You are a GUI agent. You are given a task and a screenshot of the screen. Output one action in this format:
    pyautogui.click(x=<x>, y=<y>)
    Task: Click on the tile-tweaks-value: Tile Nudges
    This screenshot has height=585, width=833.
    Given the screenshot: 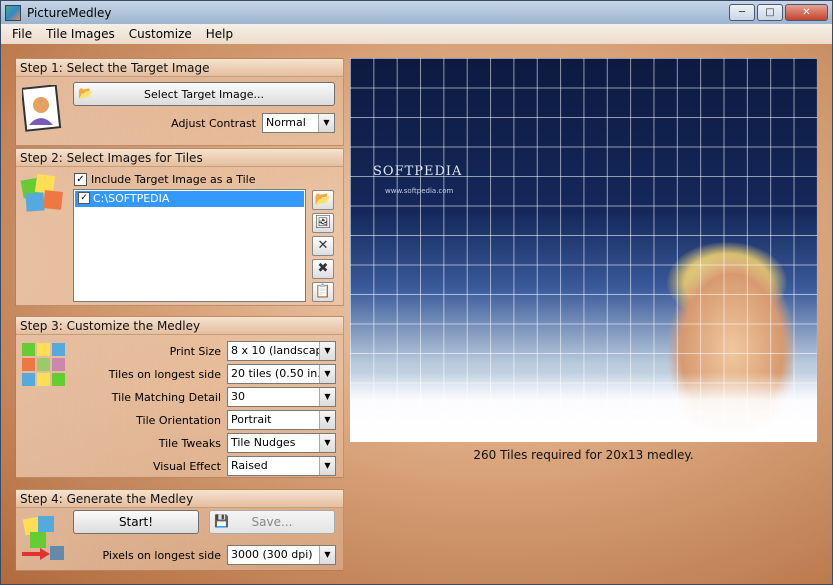 What is the action you would take?
    pyautogui.click(x=263, y=442)
    